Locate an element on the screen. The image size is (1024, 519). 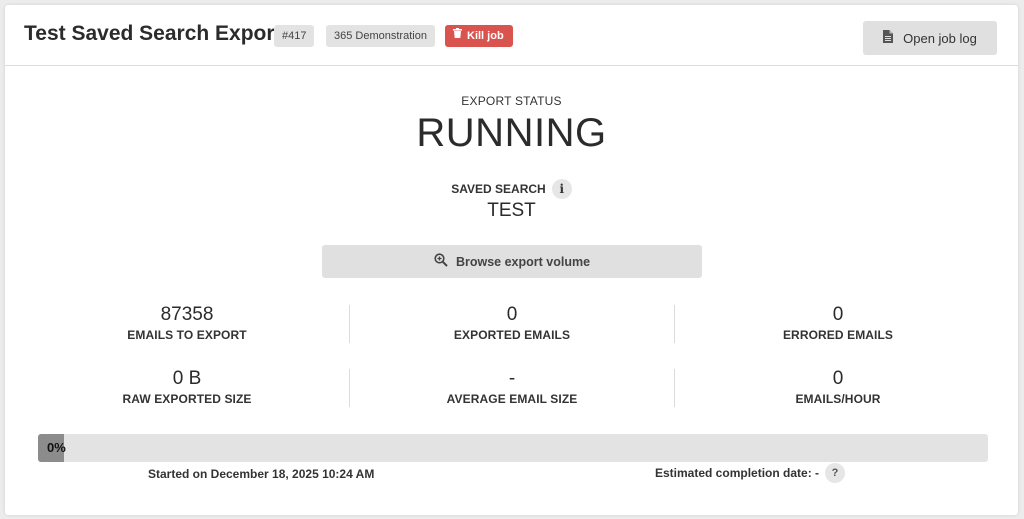
started-on-text: Started on December 18, 2025 10:24 AM is located at coordinates (261, 474).